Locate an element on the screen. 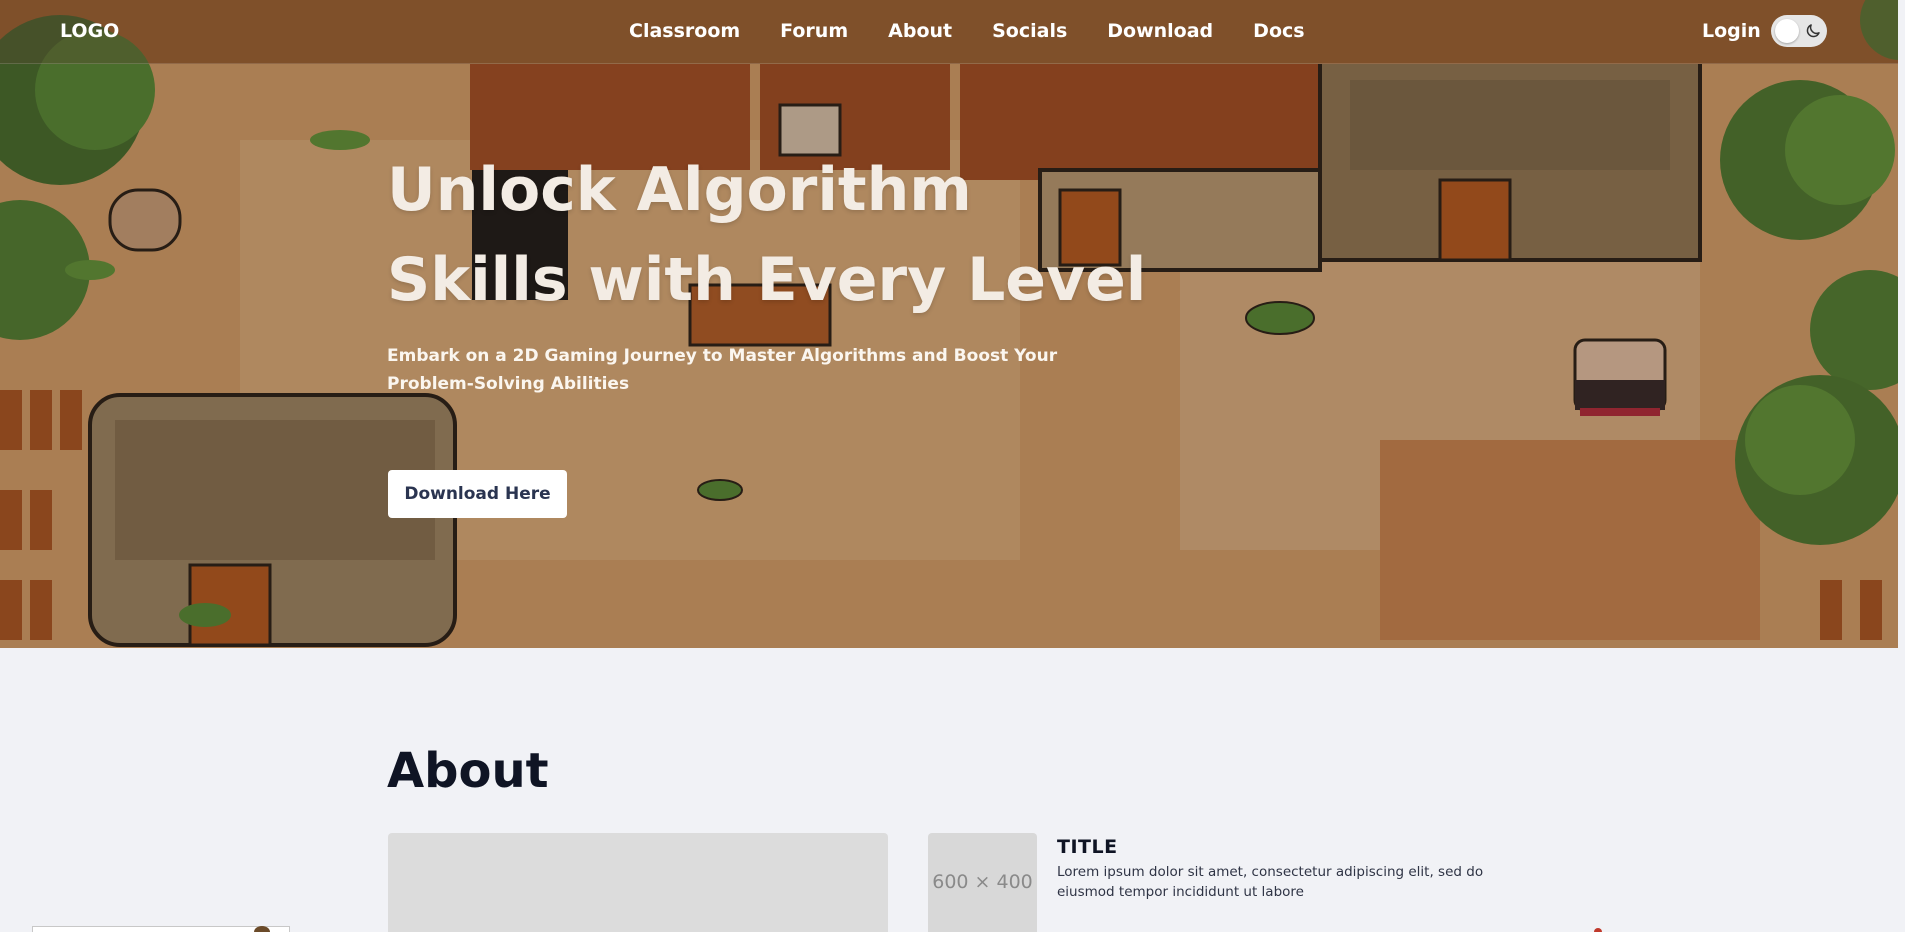  toggle-knob is located at coordinates (1787, 31).